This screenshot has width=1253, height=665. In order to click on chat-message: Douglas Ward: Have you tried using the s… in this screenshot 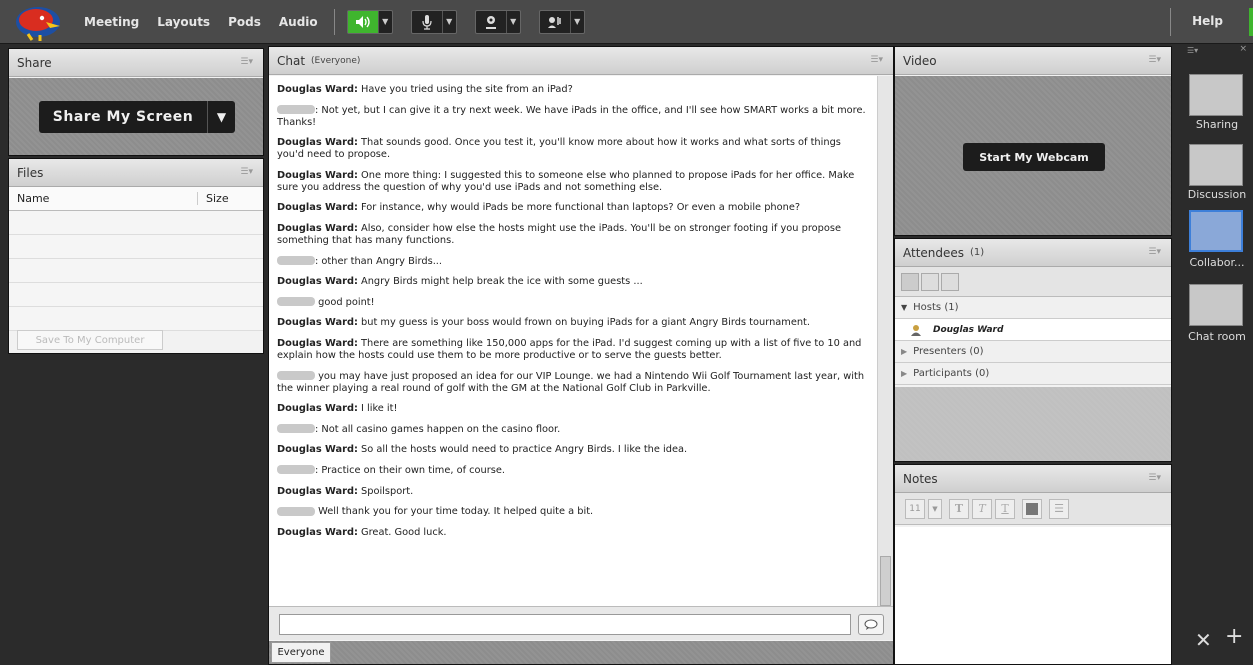, I will do `click(572, 90)`.